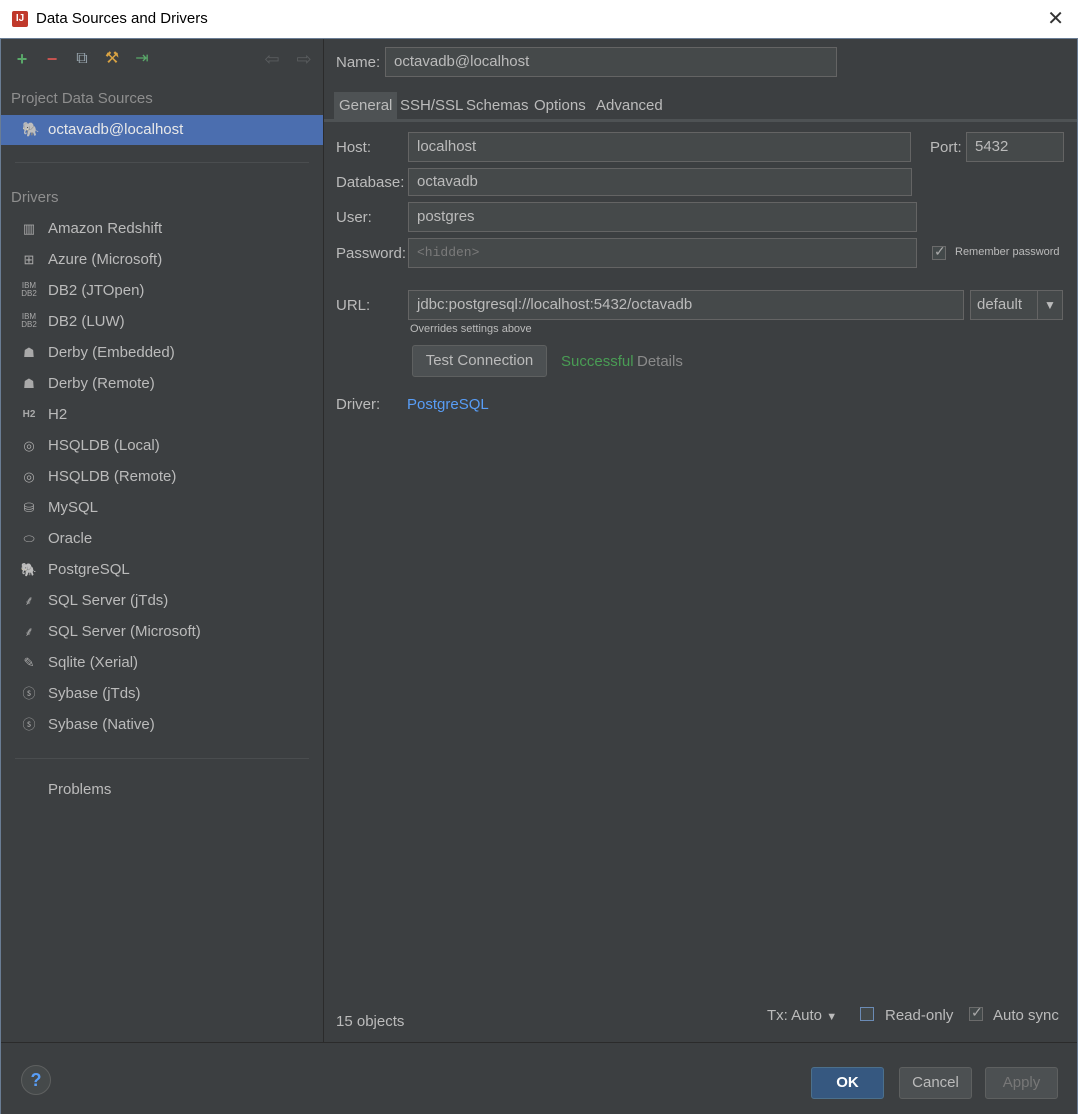 This screenshot has width=1078, height=1114. Describe the element at coordinates (370, 1021) in the screenshot. I see `objects-count: 15 objects` at that location.